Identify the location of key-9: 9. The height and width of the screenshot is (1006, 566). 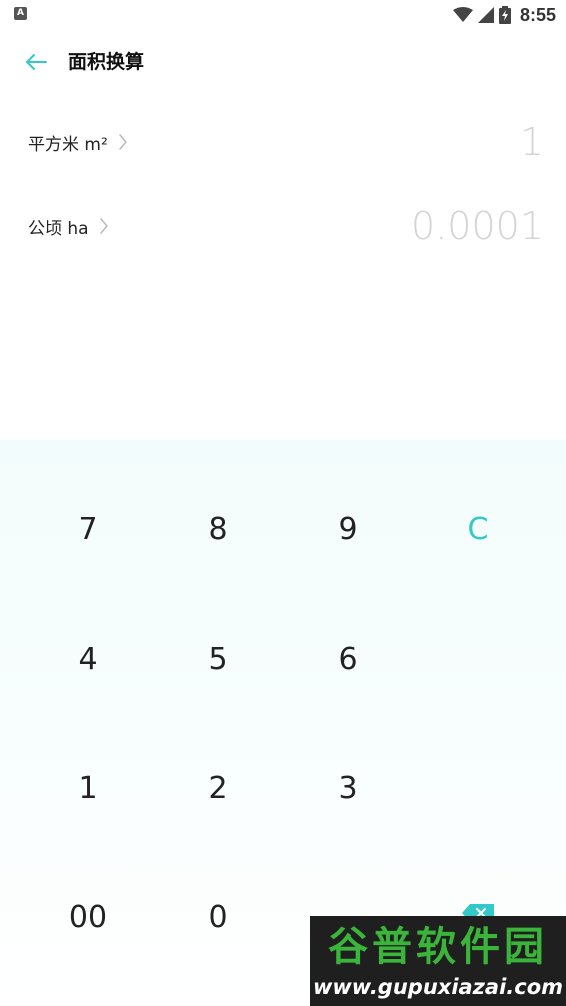
(348, 529).